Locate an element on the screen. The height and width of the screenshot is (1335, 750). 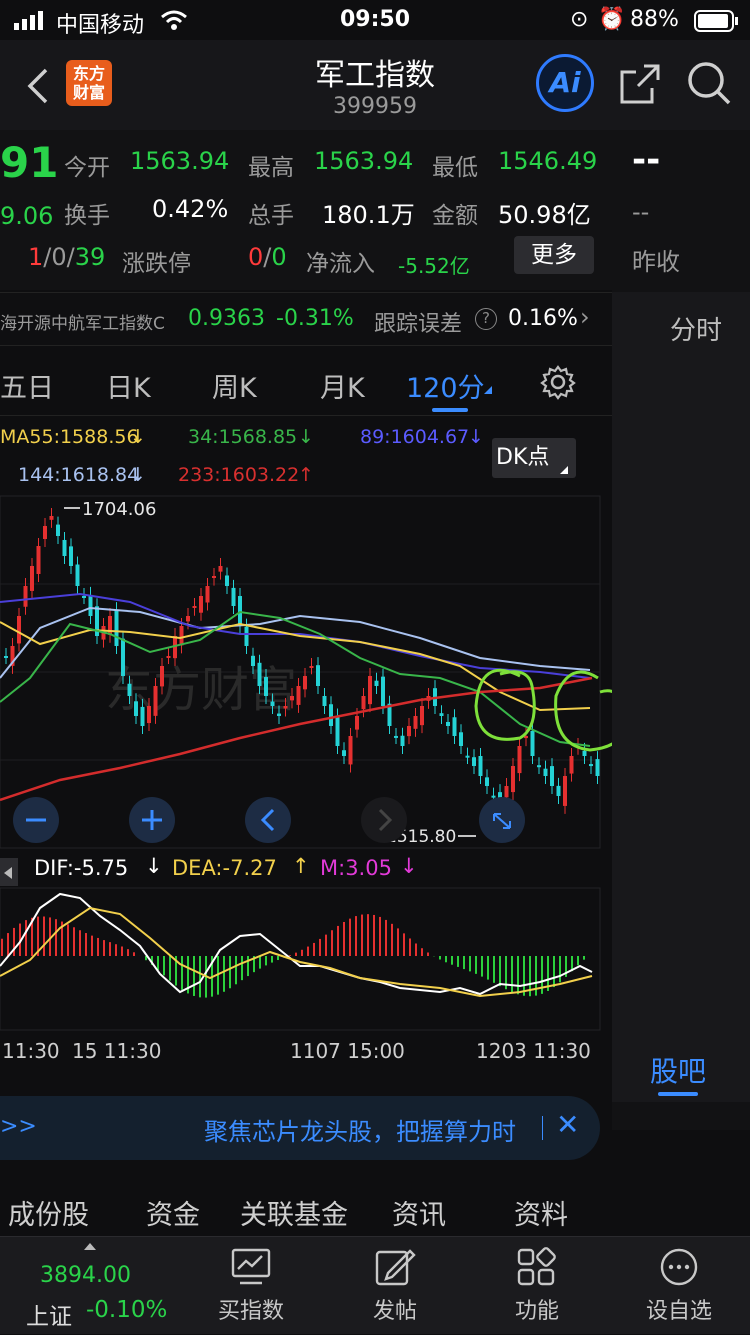
volume-value: 180.1万 is located at coordinates (368, 215).